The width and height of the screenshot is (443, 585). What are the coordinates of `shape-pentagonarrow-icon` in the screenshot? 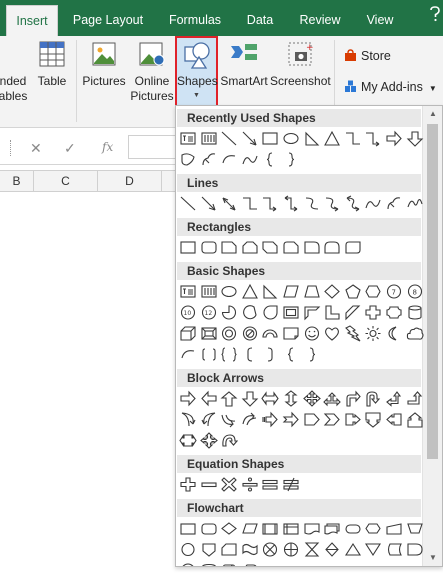 It's located at (312, 419).